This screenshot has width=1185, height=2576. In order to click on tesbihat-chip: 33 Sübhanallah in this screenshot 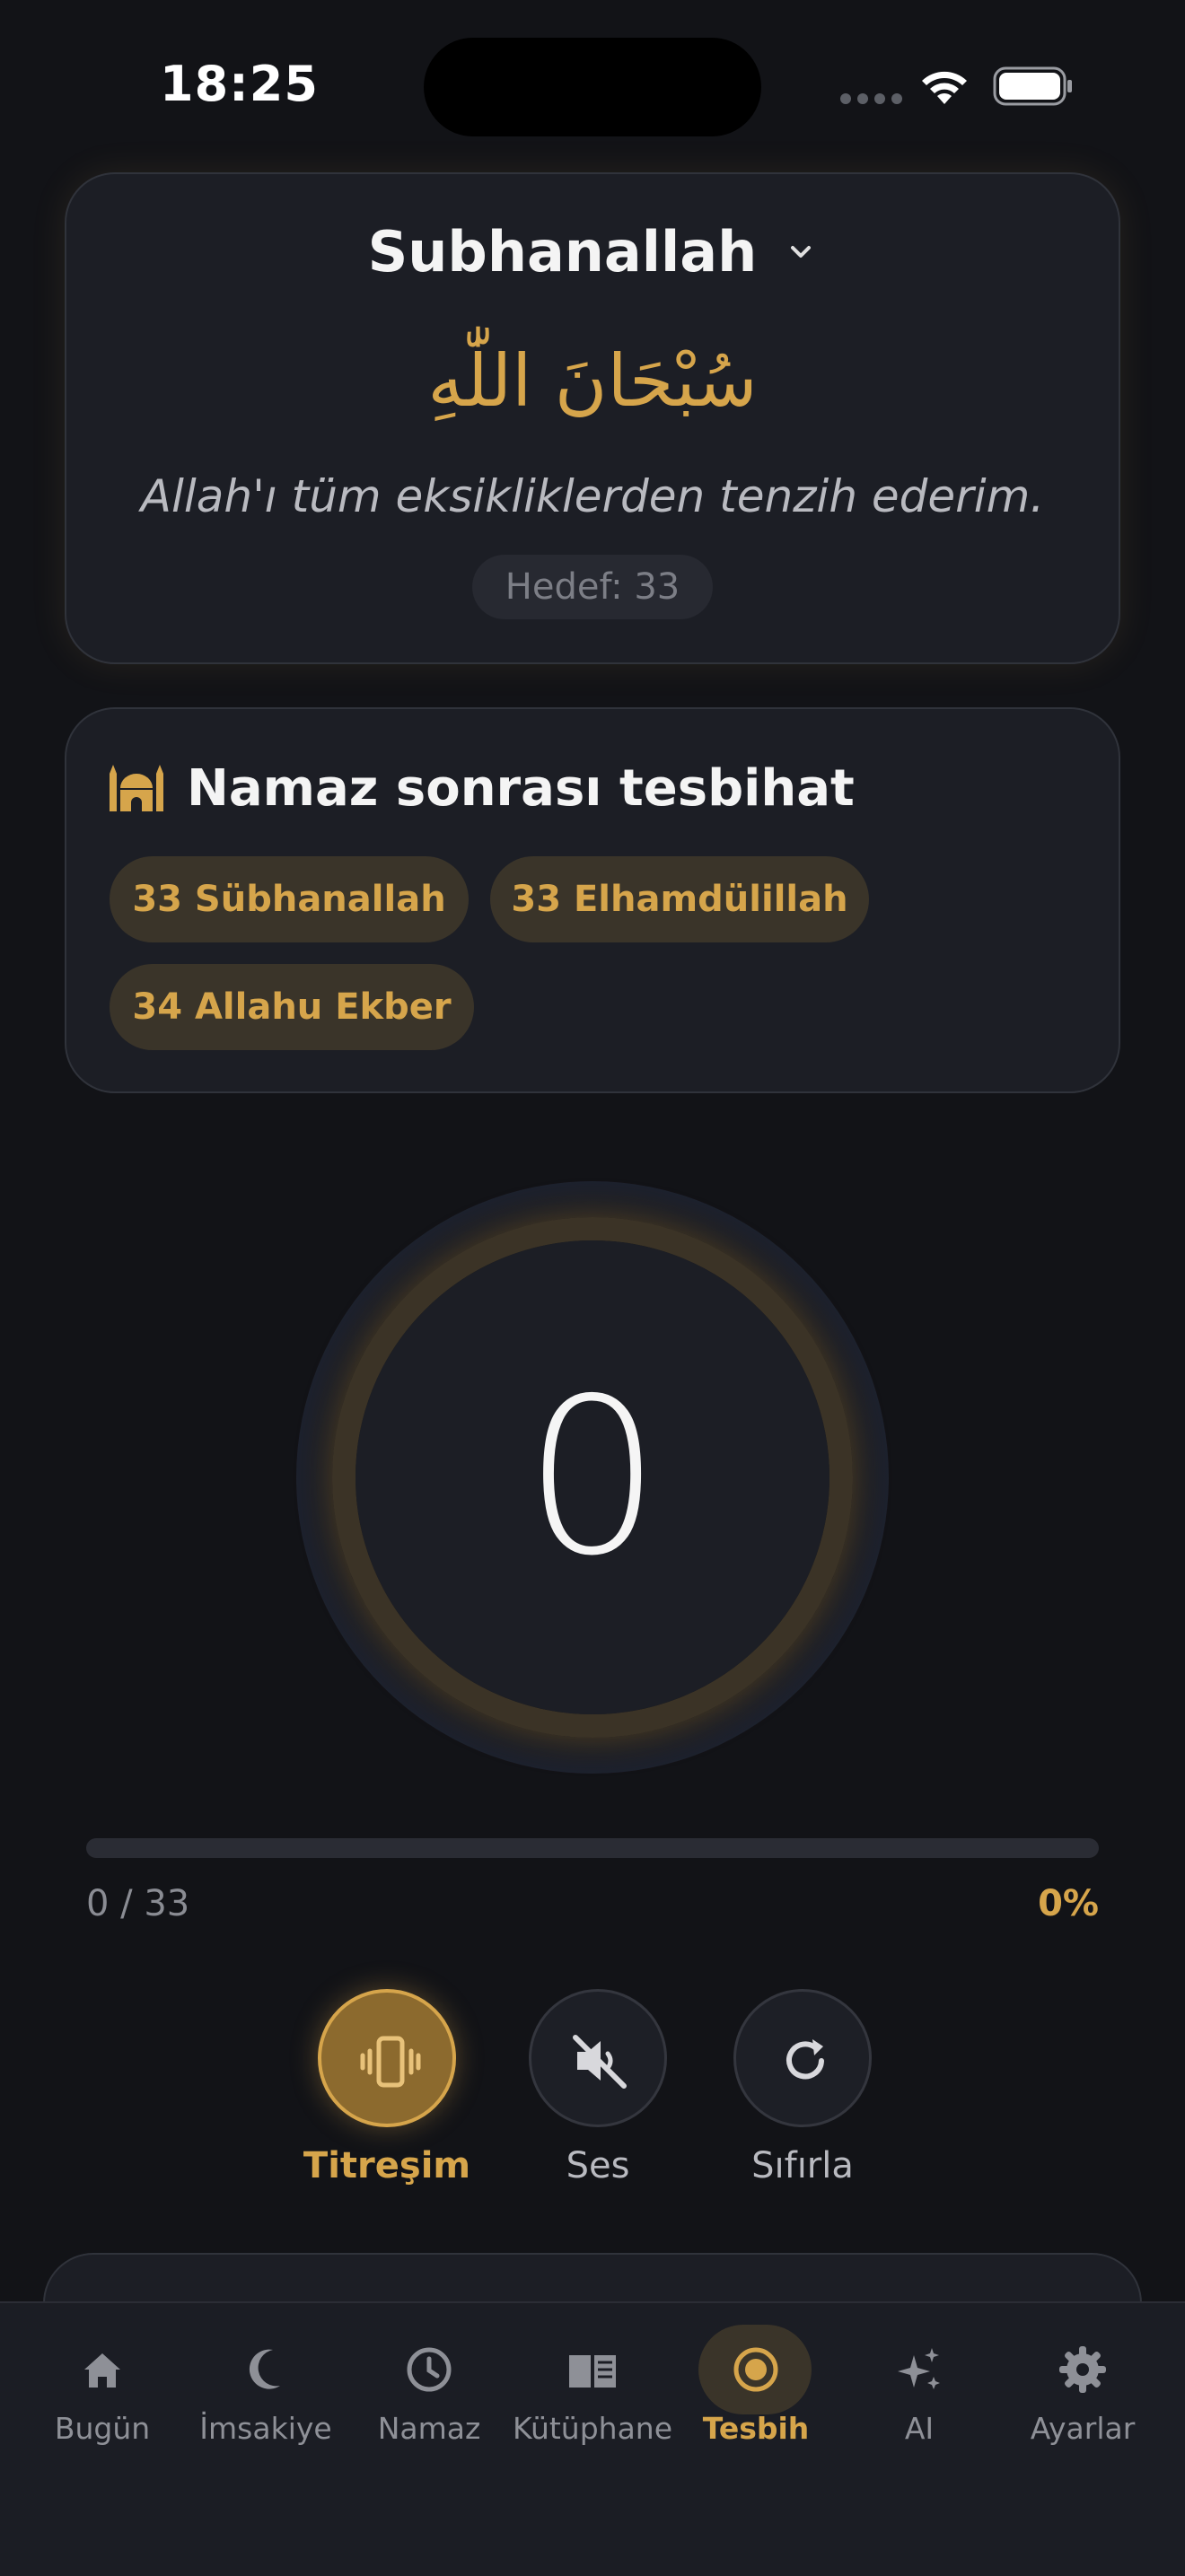, I will do `click(289, 899)`.